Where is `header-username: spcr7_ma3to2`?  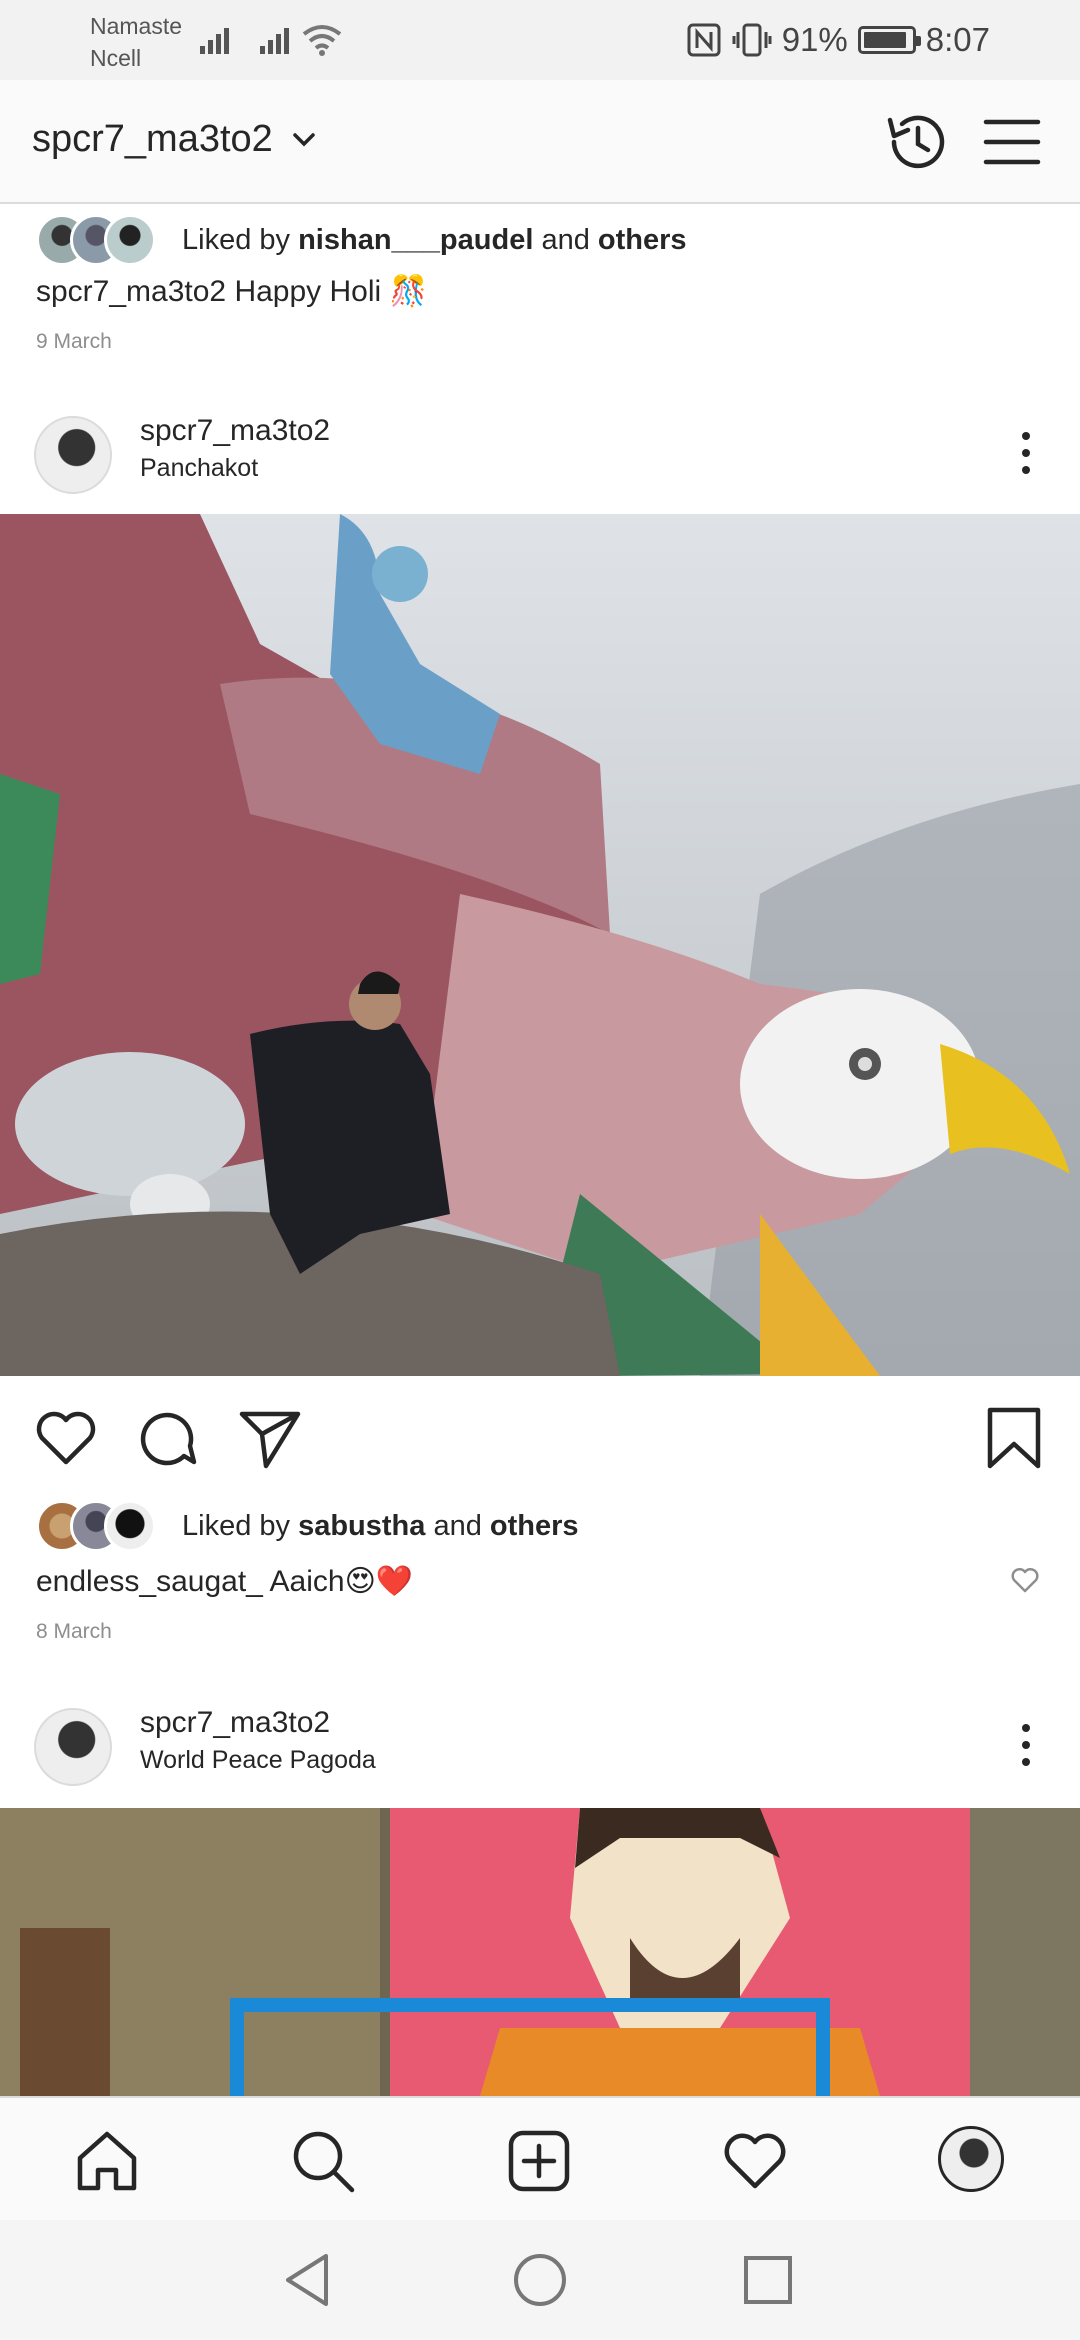
header-username: spcr7_ma3to2 is located at coordinates (152, 139).